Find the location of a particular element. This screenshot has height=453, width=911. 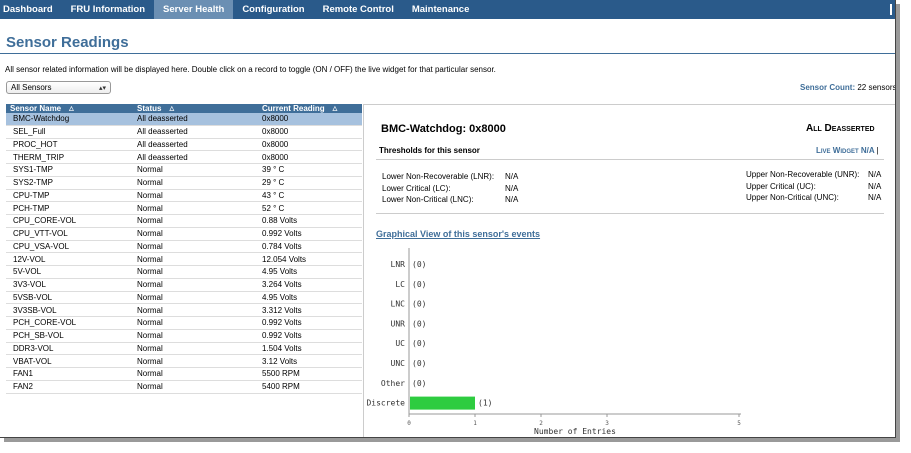

table-row: CPU_VSA-VOL Normal 0.784 Volts is located at coordinates (184, 247).